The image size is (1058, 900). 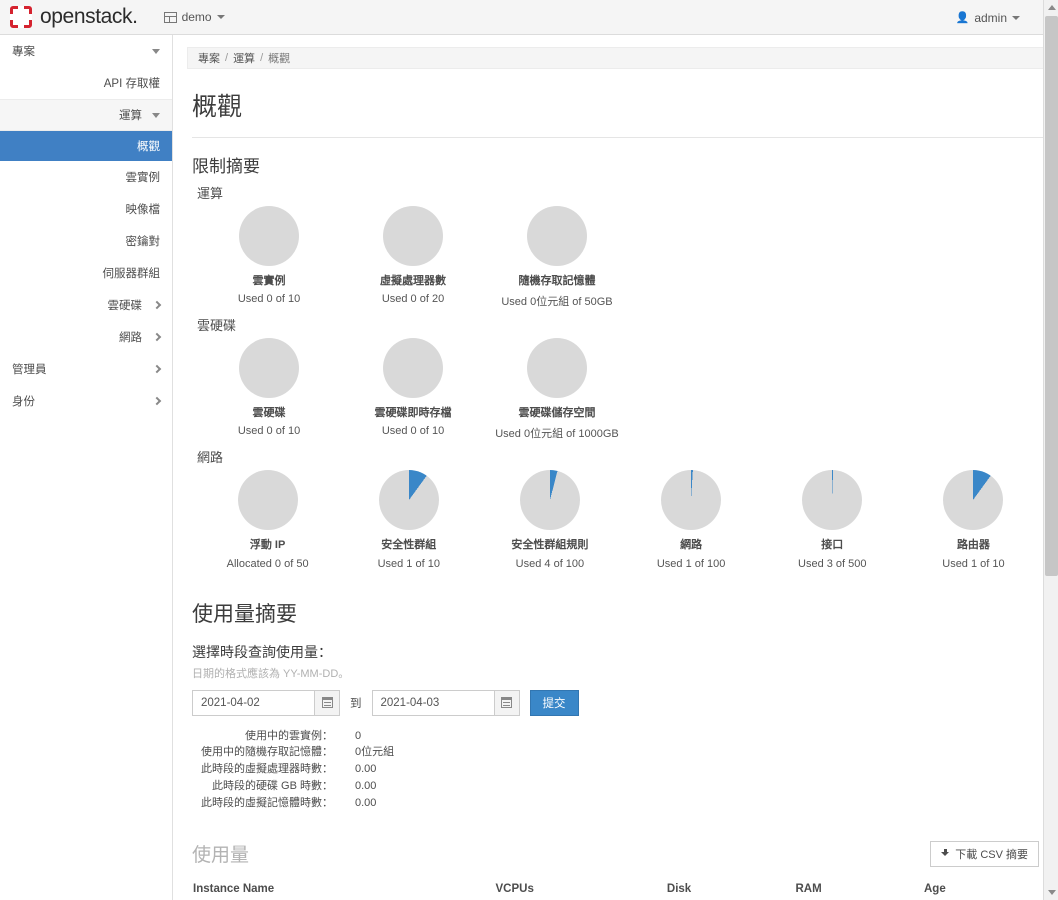 What do you see at coordinates (375, 752) in the screenshot?
I see `usage-stat-value: 0位元組` at bounding box center [375, 752].